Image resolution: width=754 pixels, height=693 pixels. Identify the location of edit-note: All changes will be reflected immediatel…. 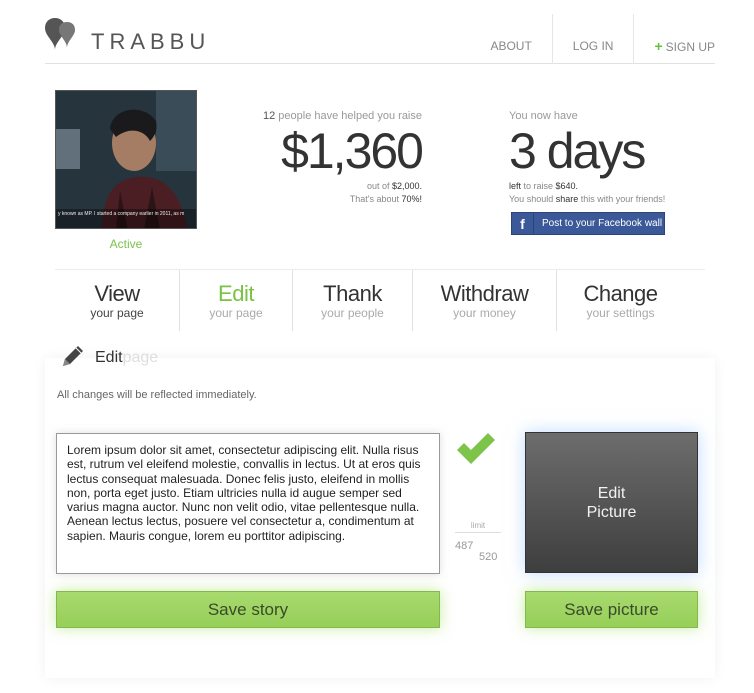
(157, 395).